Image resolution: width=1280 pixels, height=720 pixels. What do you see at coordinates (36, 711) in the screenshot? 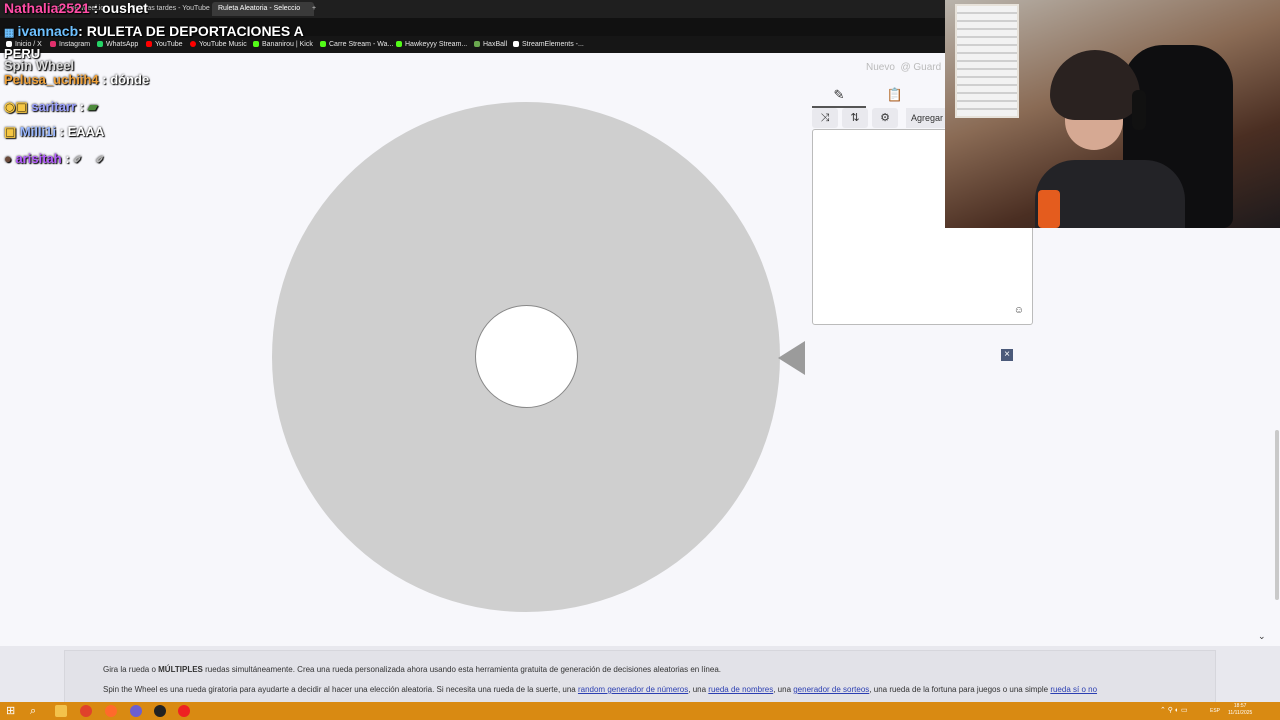
I see `search-icon: ⌕` at bounding box center [36, 711].